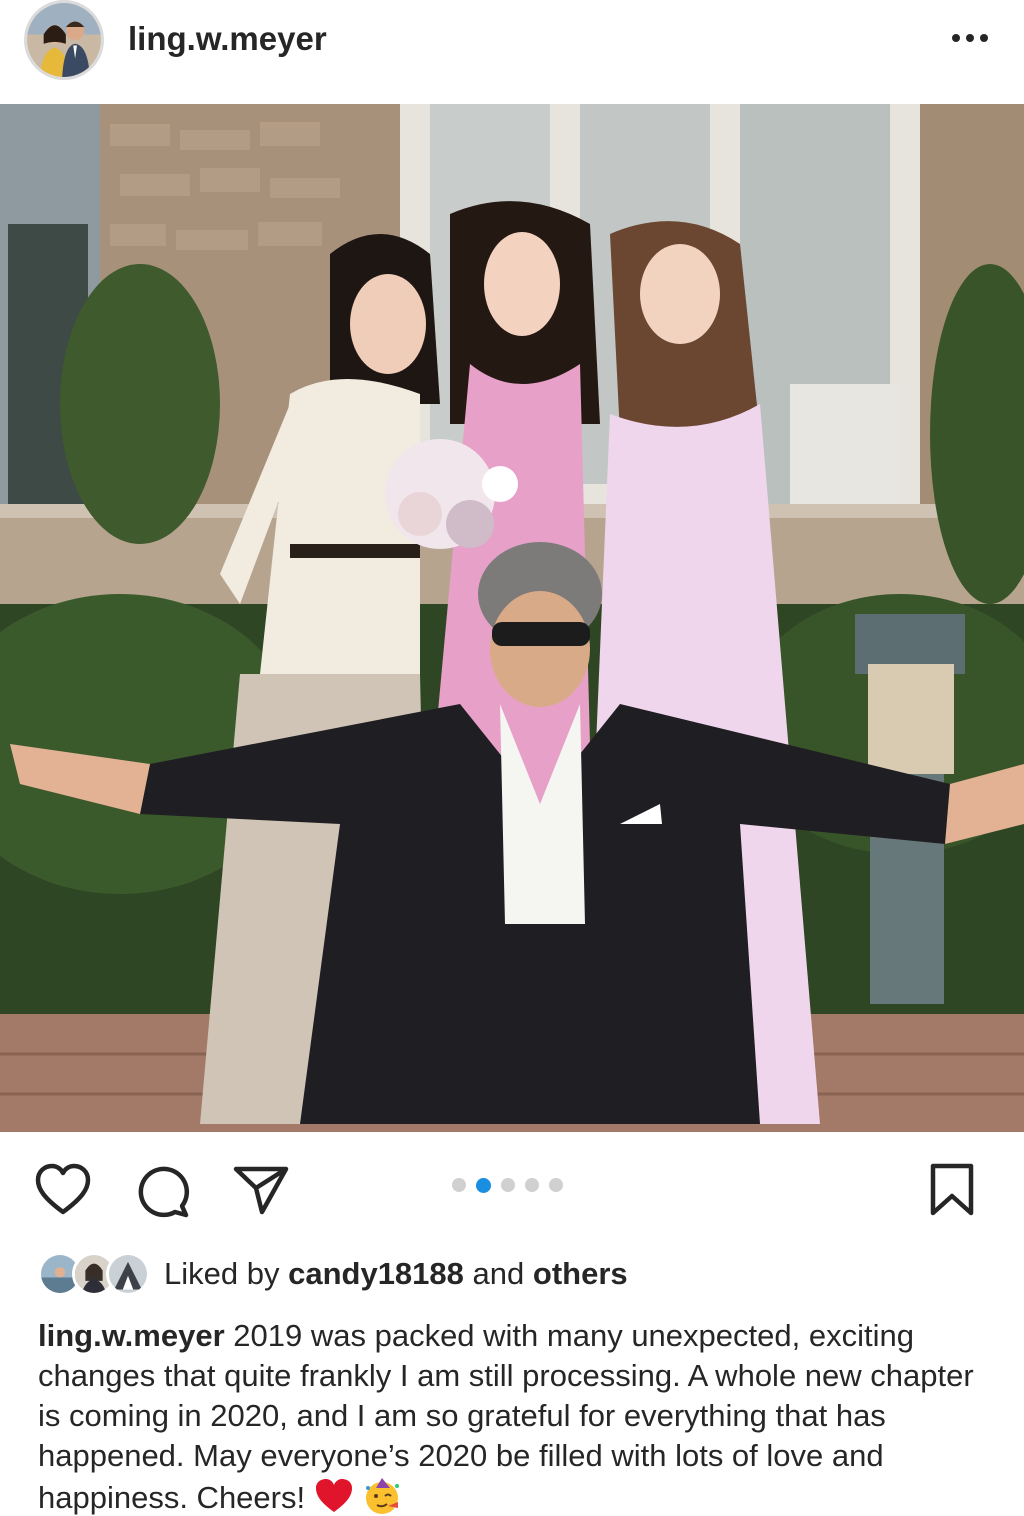  Describe the element at coordinates (498, 1273) in the screenshot. I see `likes-middle: and` at that location.